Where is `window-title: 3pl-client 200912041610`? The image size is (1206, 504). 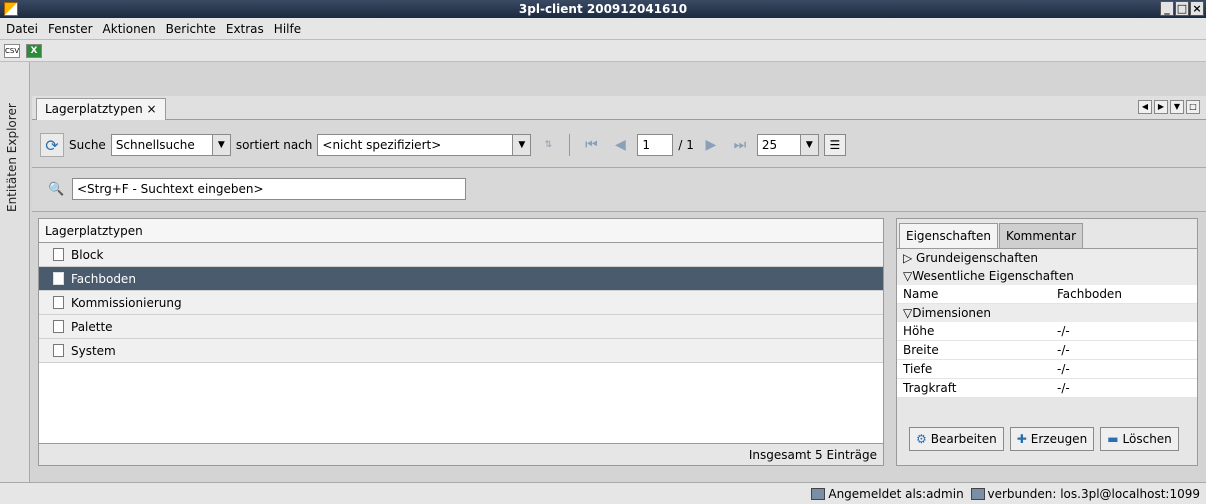
window-title: 3pl-client 200912041610 is located at coordinates (603, 9).